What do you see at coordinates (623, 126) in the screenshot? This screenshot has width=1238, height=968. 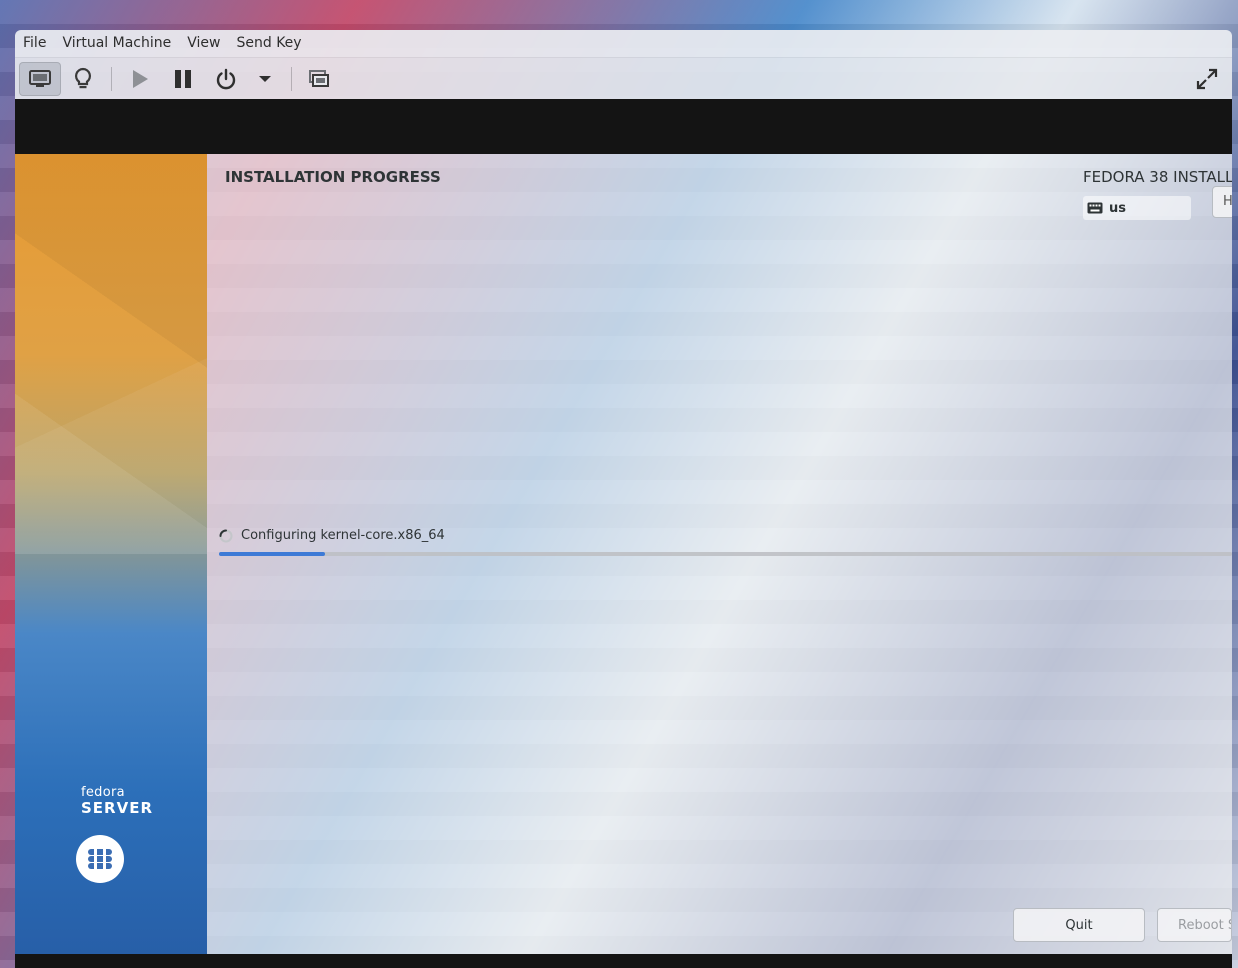 I see `vm-display-border` at bounding box center [623, 126].